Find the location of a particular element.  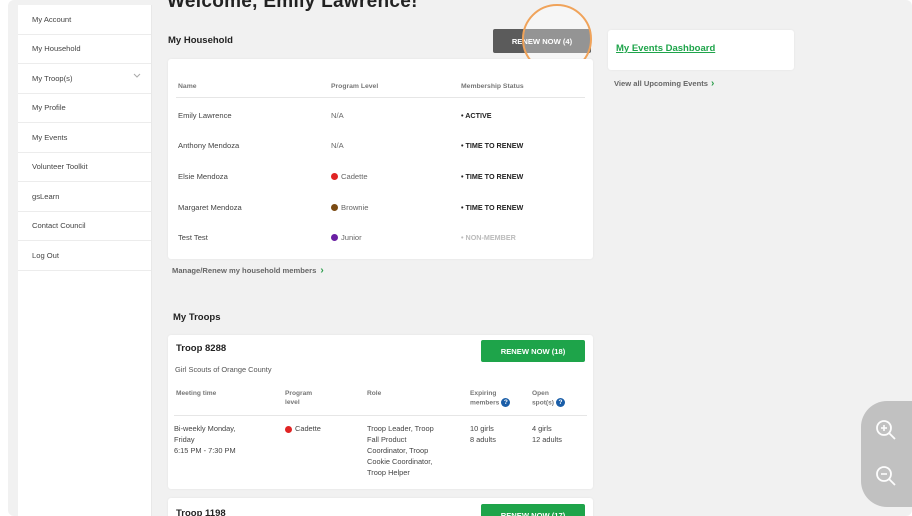

troop-council: Girl Scouts of Orange County is located at coordinates (223, 369).